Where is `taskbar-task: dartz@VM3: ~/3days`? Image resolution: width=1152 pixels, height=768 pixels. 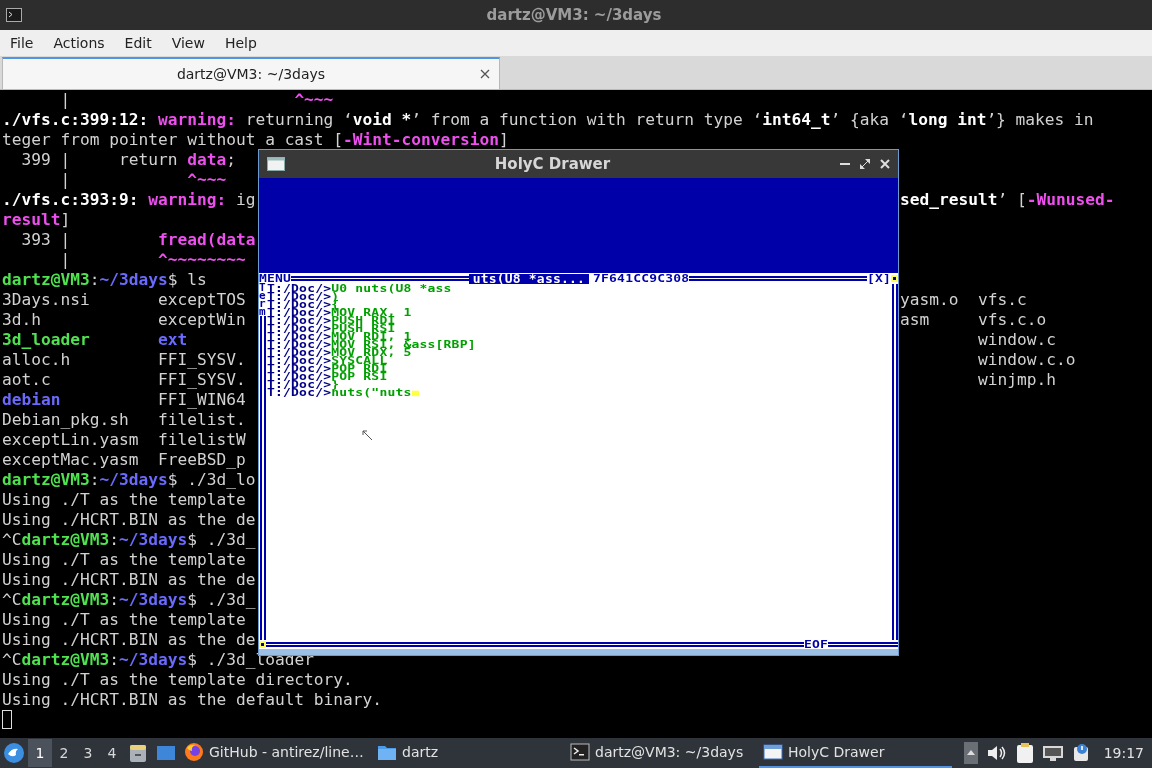 taskbar-task: dartz@VM3: ~/3days is located at coordinates (662, 753).